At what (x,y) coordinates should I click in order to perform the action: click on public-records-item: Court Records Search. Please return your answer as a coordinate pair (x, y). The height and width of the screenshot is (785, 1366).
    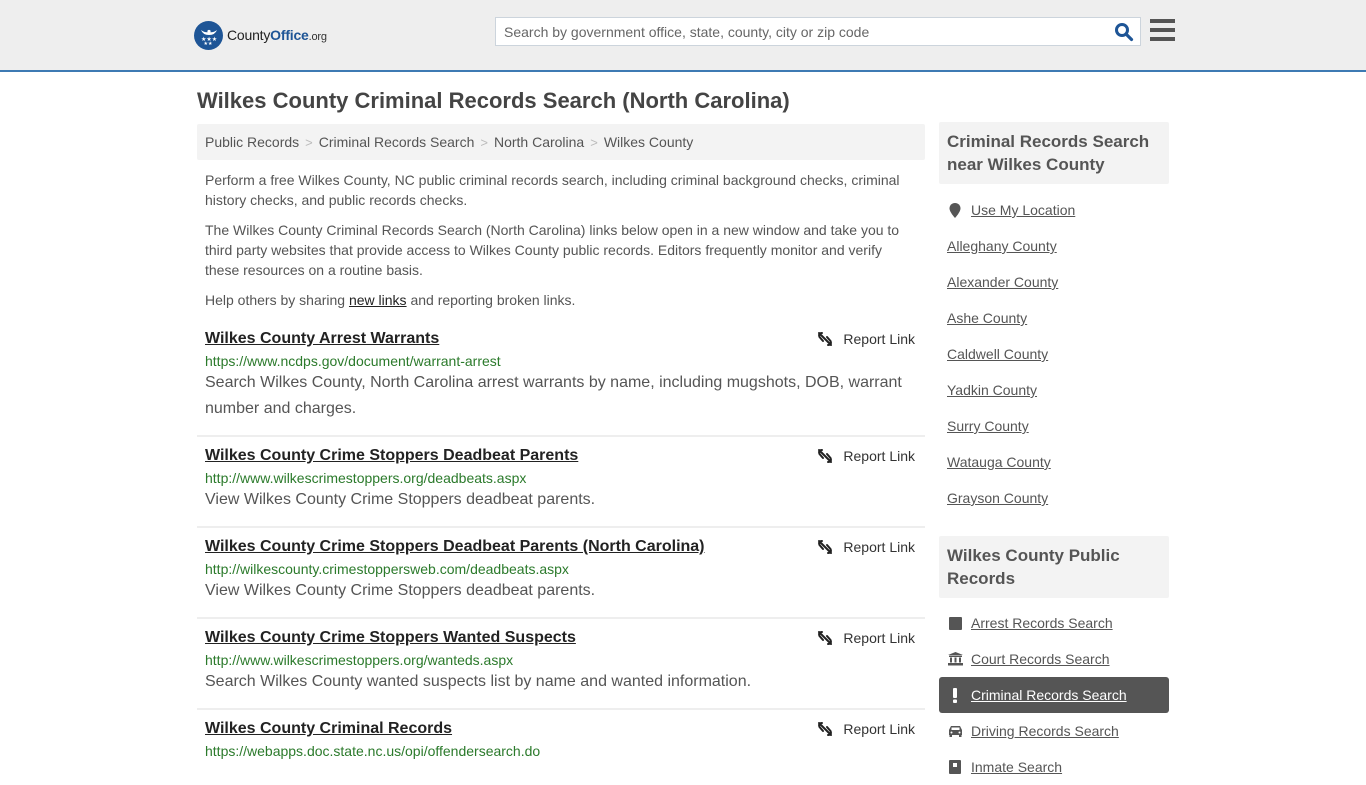
    Looking at the image, I should click on (1054, 659).